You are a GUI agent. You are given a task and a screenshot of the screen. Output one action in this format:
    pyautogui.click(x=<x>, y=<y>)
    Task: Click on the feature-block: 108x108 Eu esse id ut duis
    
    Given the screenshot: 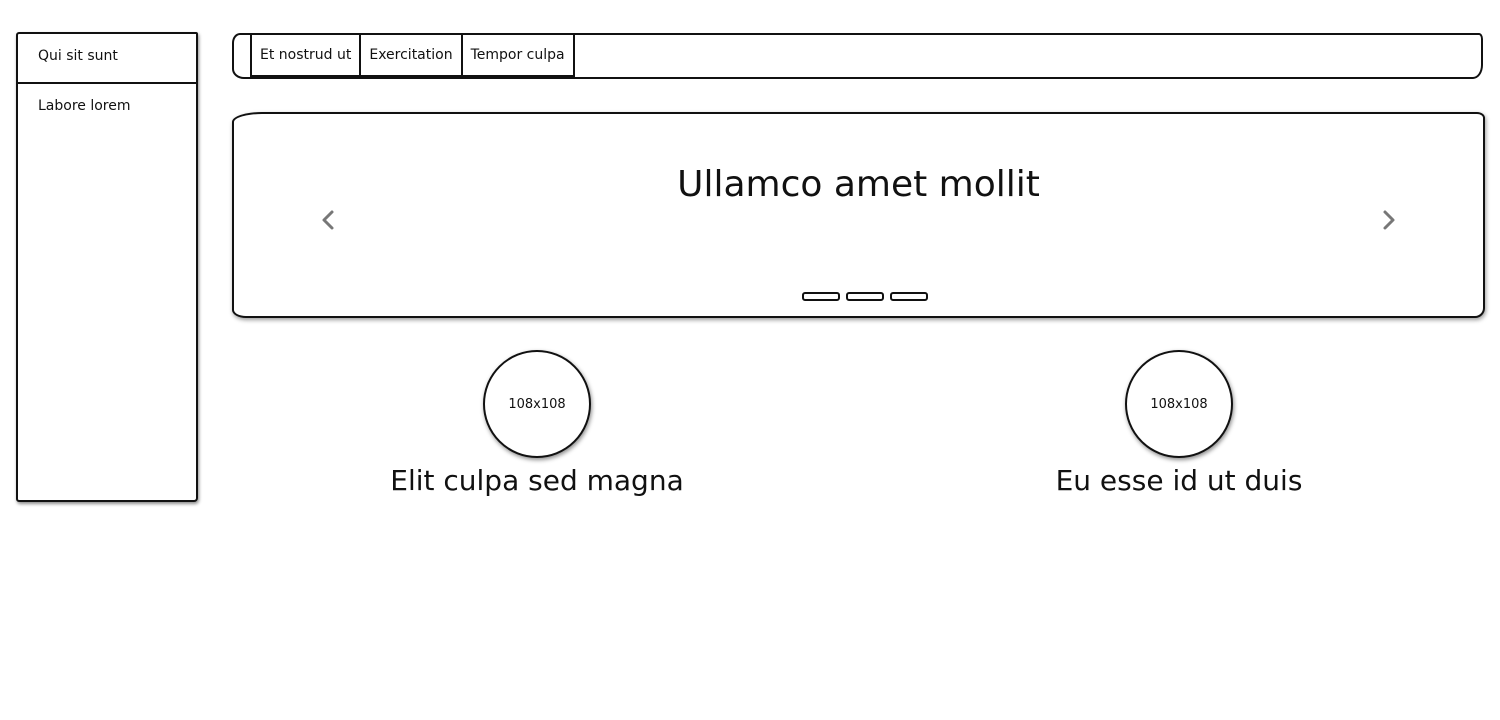 What is the action you would take?
    pyautogui.click(x=1179, y=423)
    